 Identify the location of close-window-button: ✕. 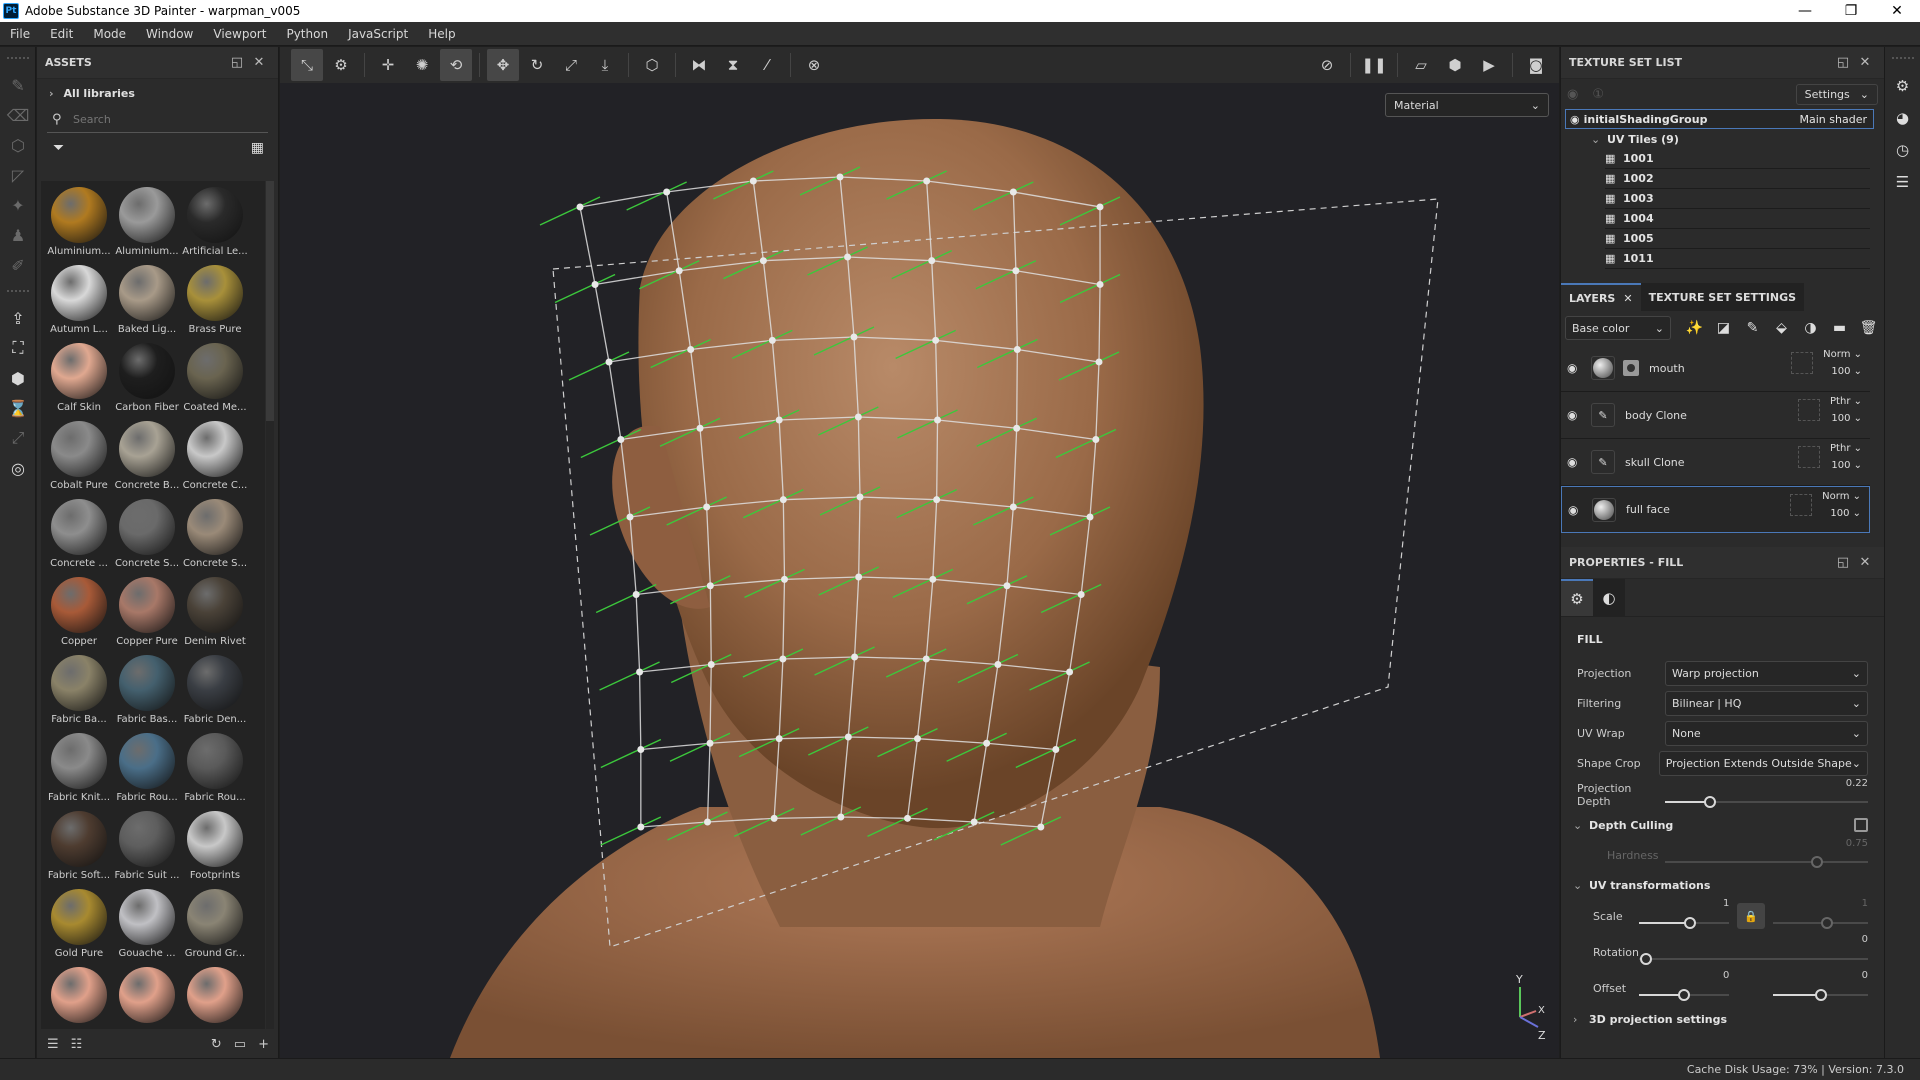
(1897, 11).